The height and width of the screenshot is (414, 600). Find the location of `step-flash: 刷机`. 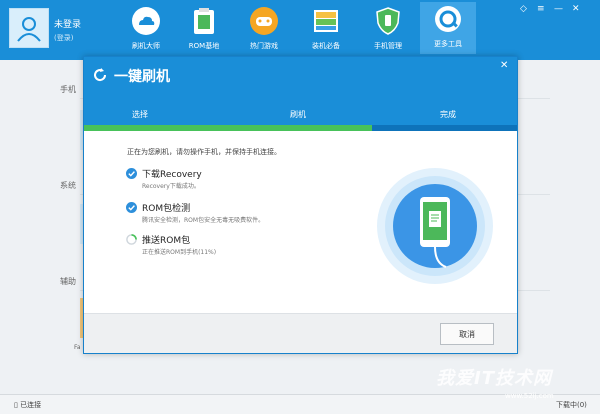

step-flash: 刷机 is located at coordinates (298, 114).